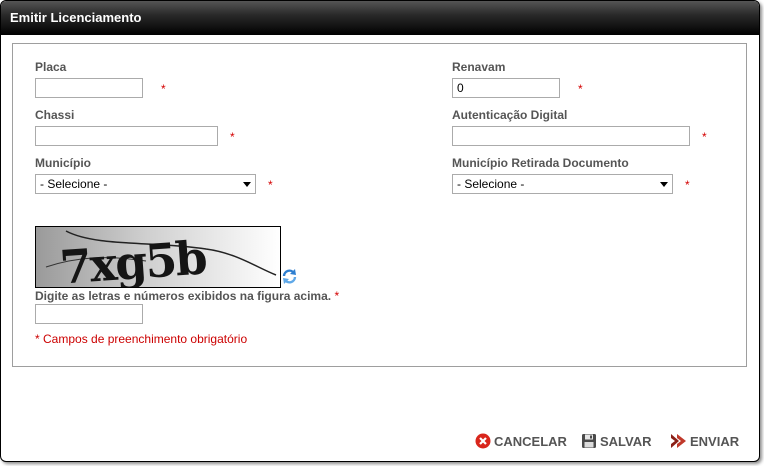  What do you see at coordinates (704, 137) in the screenshot?
I see `autenticacao-digital-required-mark: *` at bounding box center [704, 137].